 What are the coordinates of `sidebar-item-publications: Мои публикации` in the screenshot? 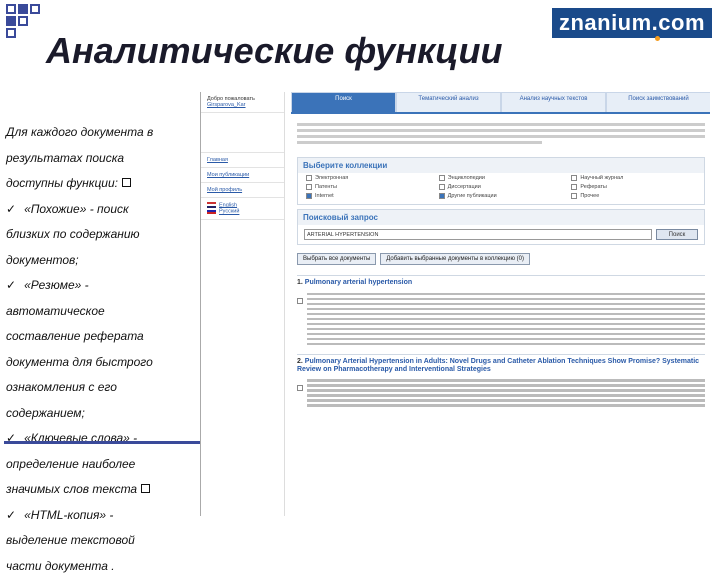 It's located at (242, 175).